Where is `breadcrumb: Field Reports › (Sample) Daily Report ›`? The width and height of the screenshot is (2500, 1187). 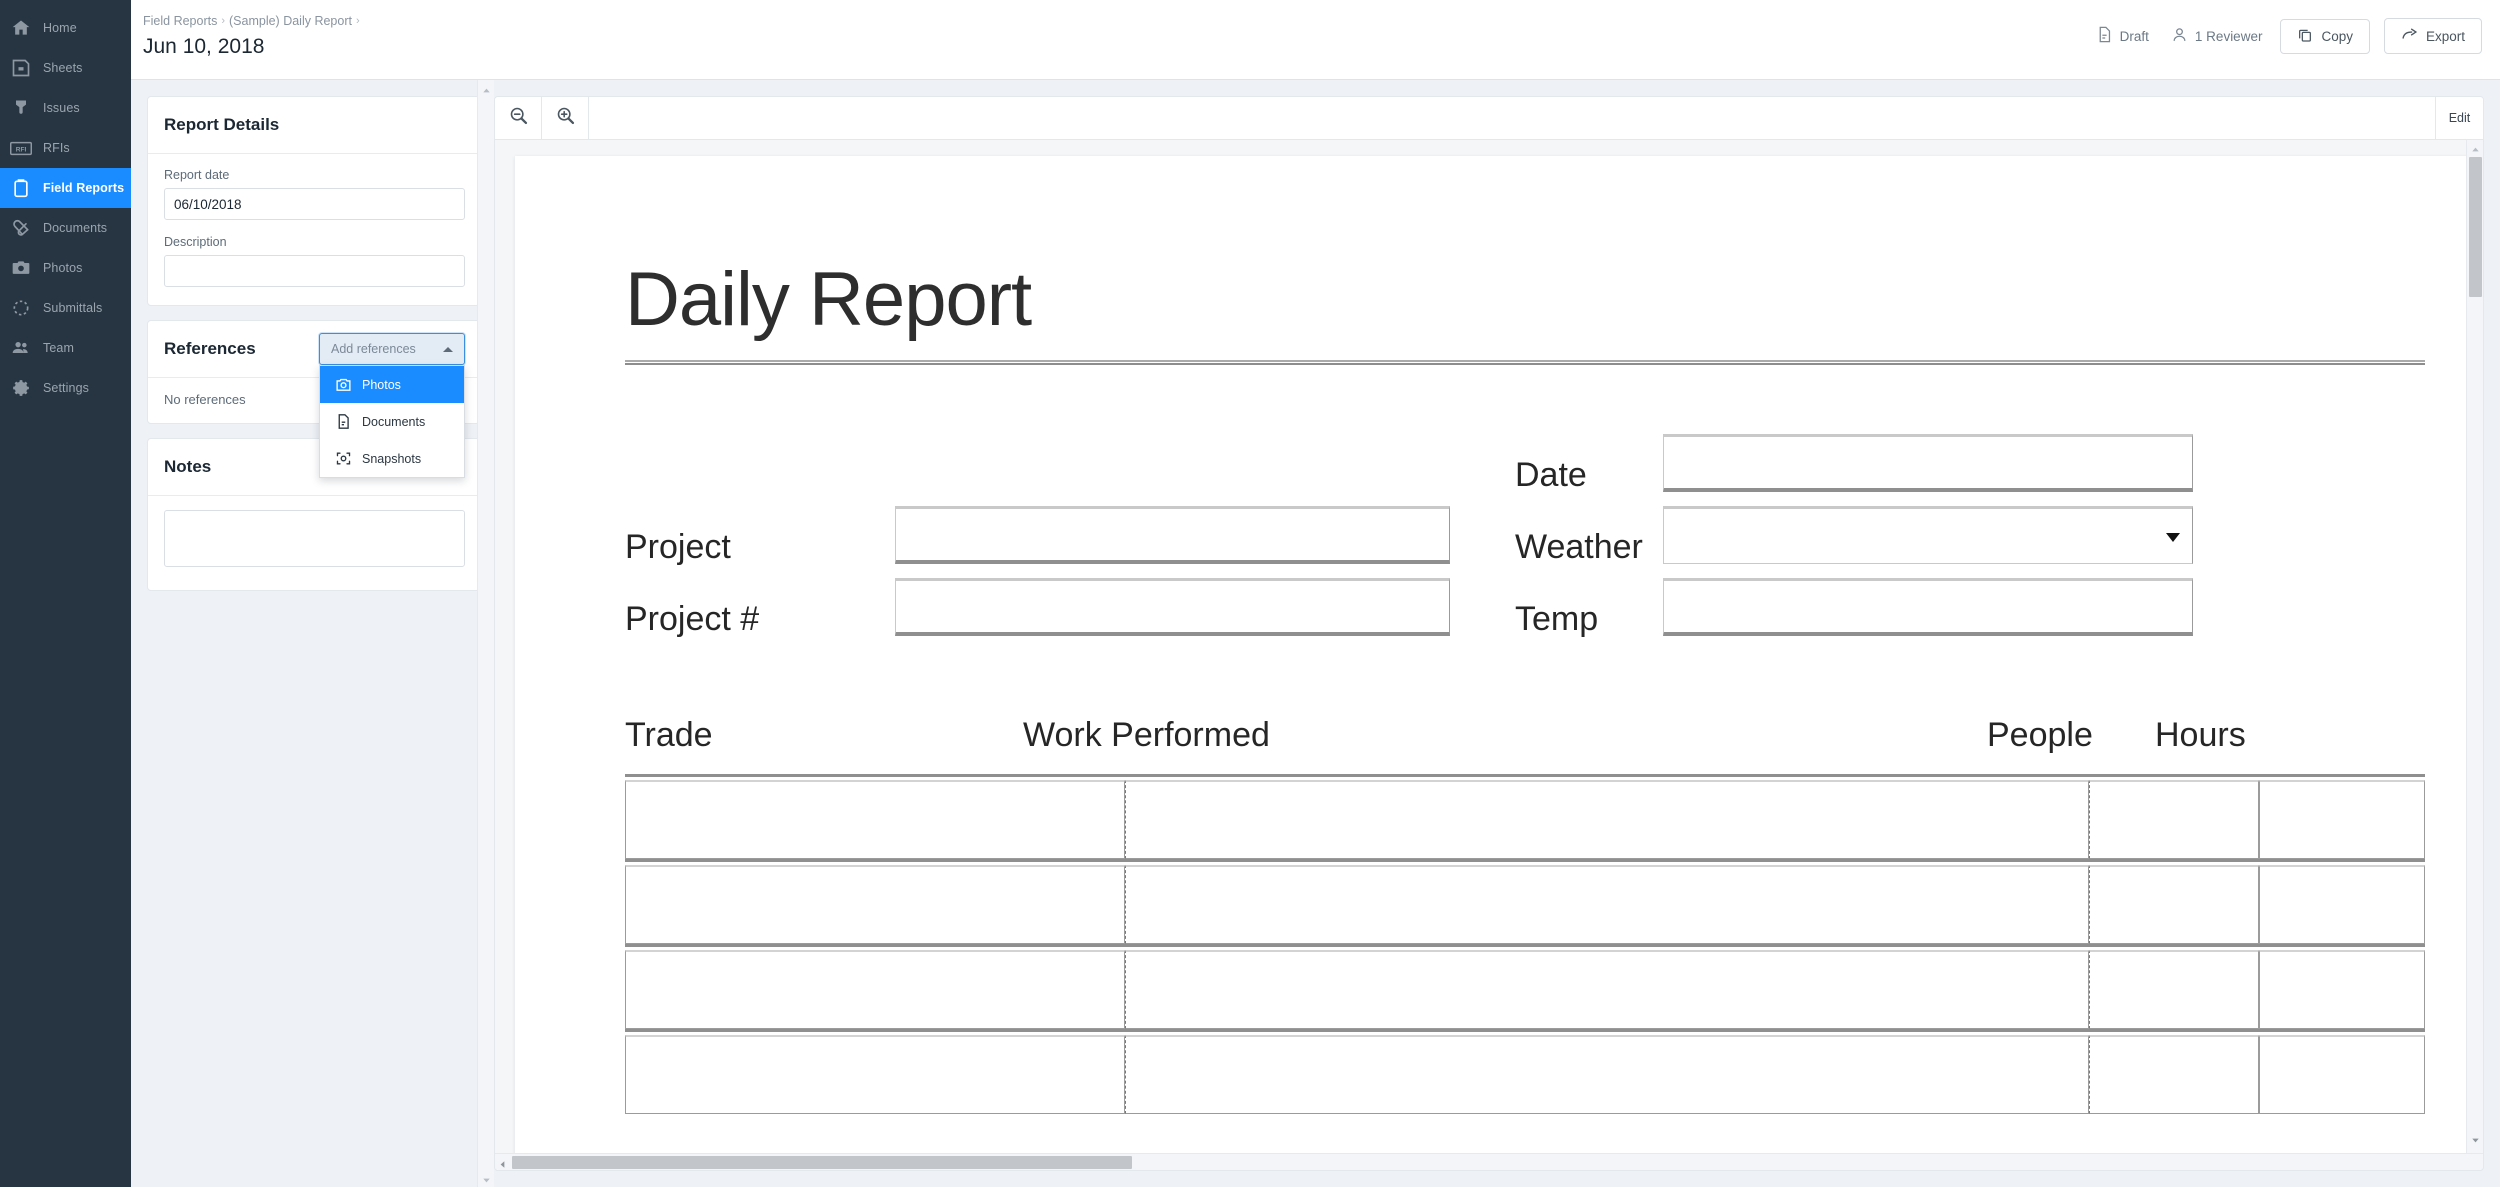
breadcrumb: Field Reports › (Sample) Daily Report › is located at coordinates (251, 21).